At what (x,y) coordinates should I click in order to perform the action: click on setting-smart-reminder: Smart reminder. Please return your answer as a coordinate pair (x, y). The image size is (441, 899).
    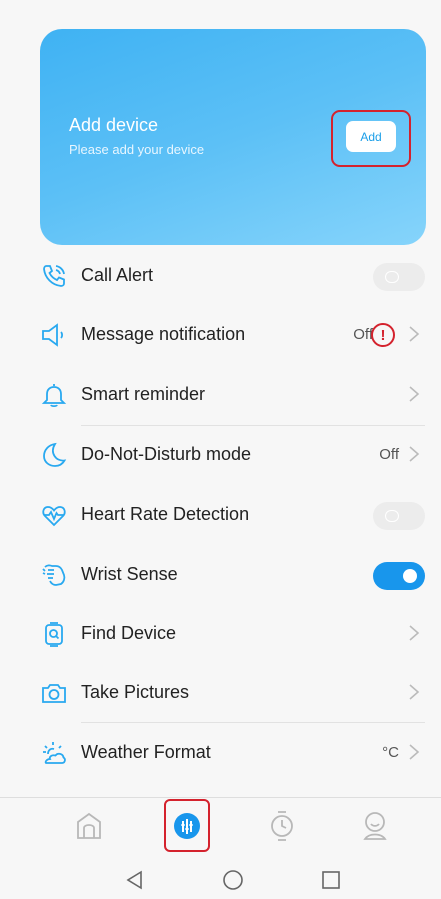
    Looking at the image, I should click on (220, 395).